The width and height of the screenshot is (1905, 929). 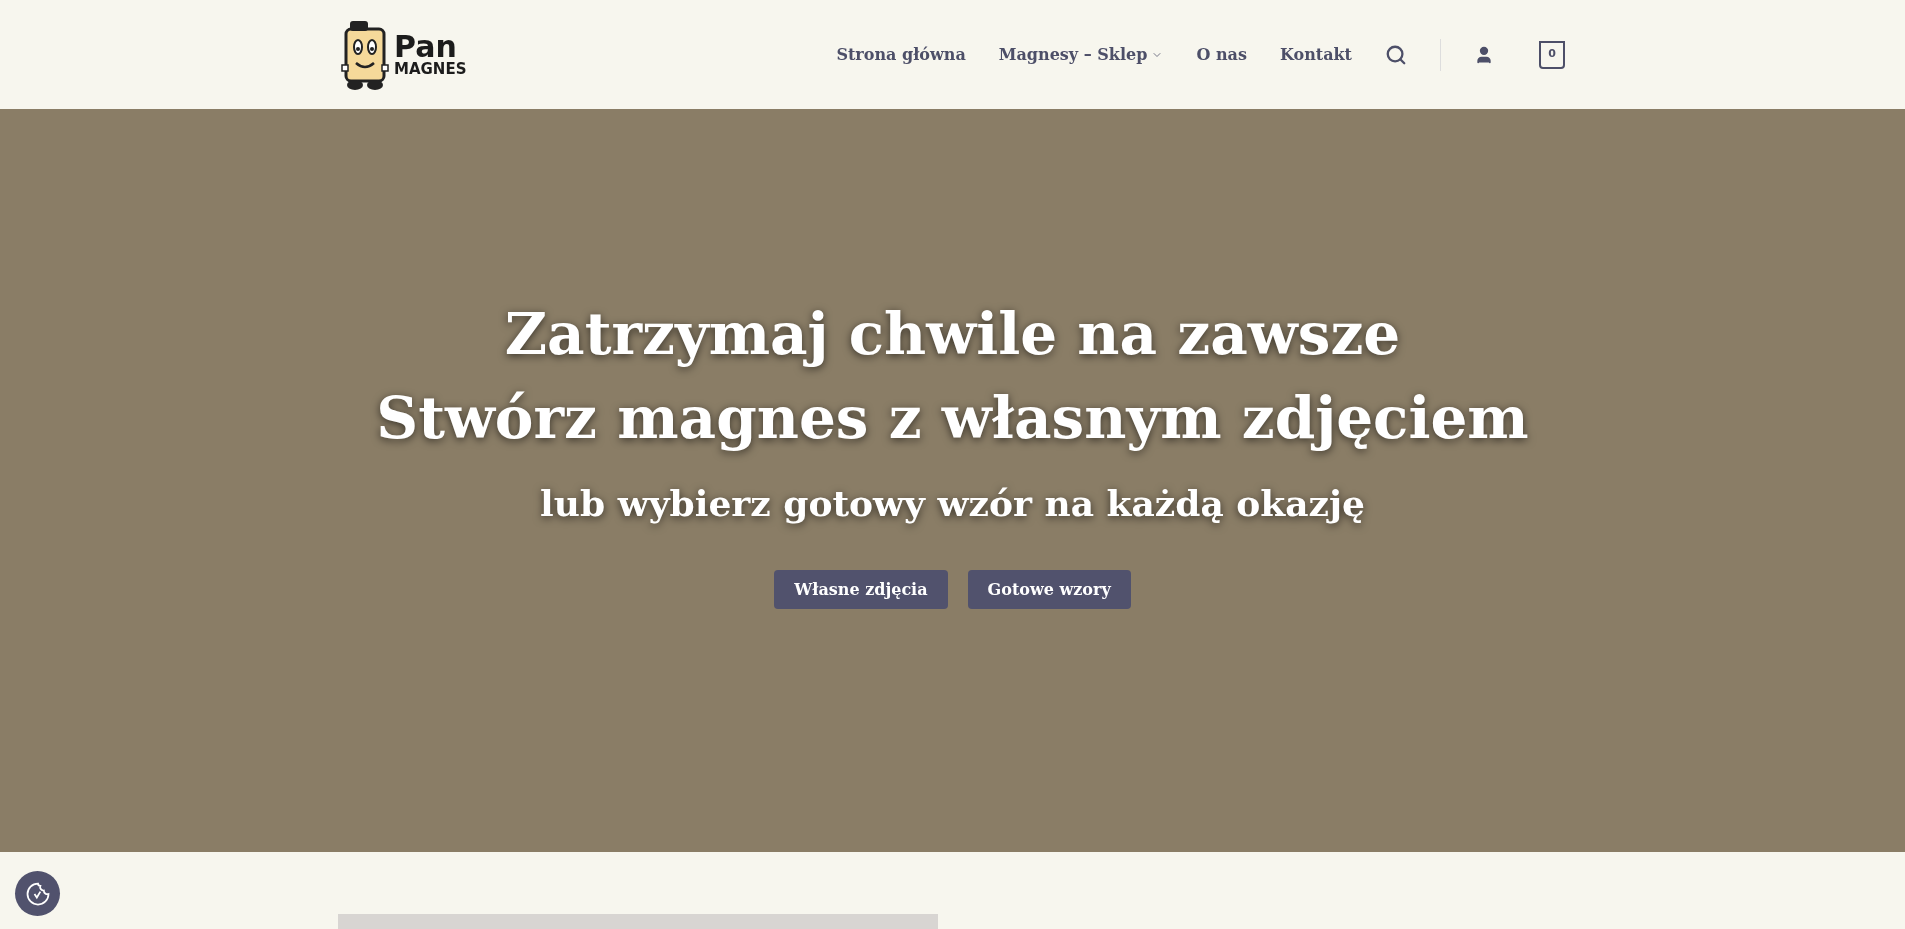 I want to click on cart-button: 0, so click(x=1552, y=54).